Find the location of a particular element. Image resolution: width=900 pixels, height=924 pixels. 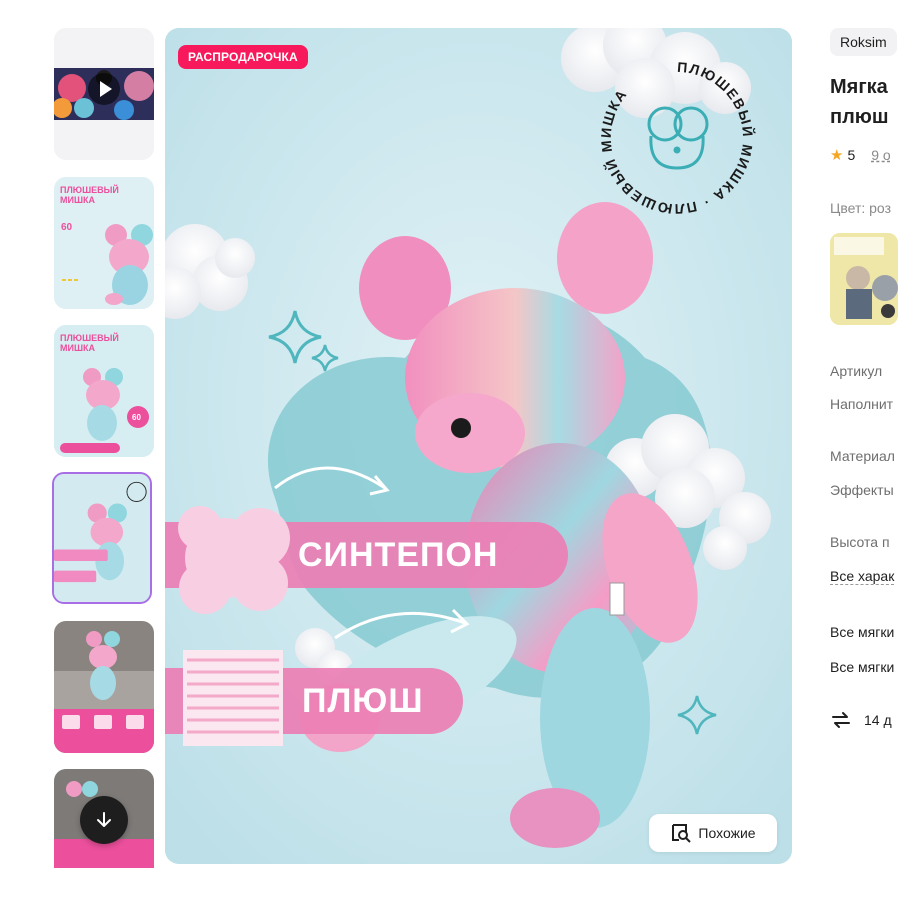

material-label-filler: СИНТЕПОН is located at coordinates (398, 555).